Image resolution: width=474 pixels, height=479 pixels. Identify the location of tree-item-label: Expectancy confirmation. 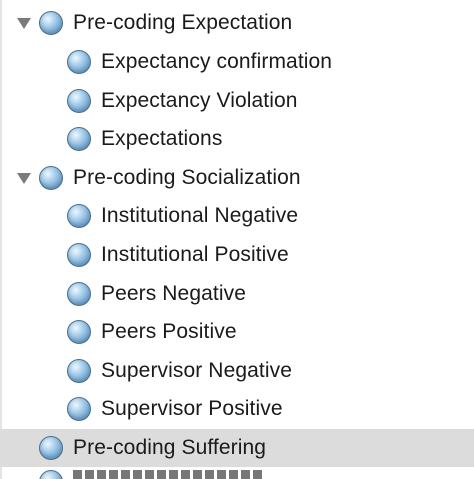
(217, 61).